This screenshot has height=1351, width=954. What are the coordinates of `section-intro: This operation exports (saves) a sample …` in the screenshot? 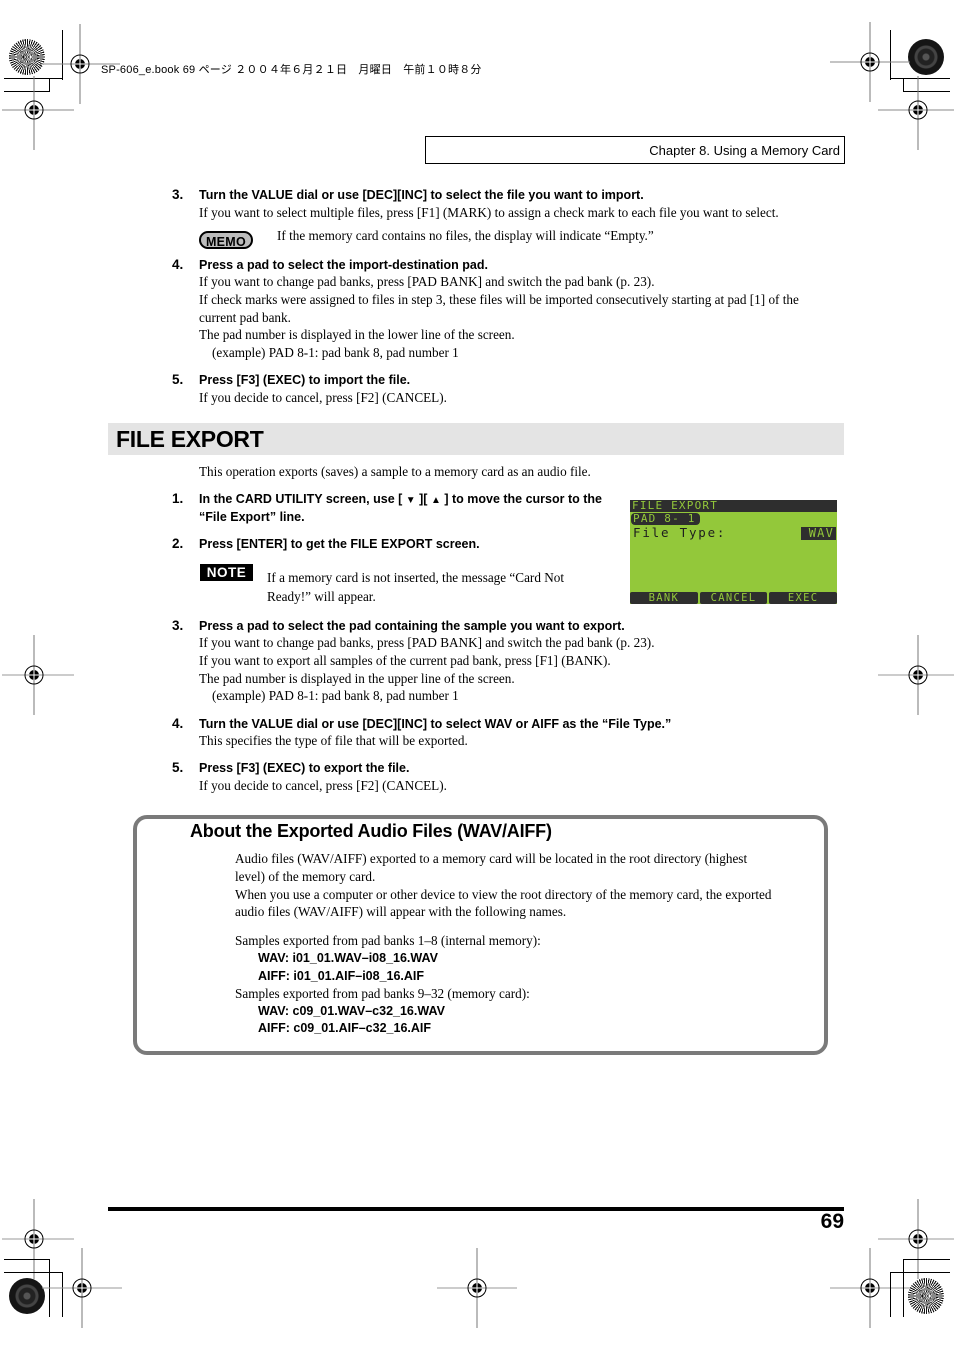 It's located at (395, 471).